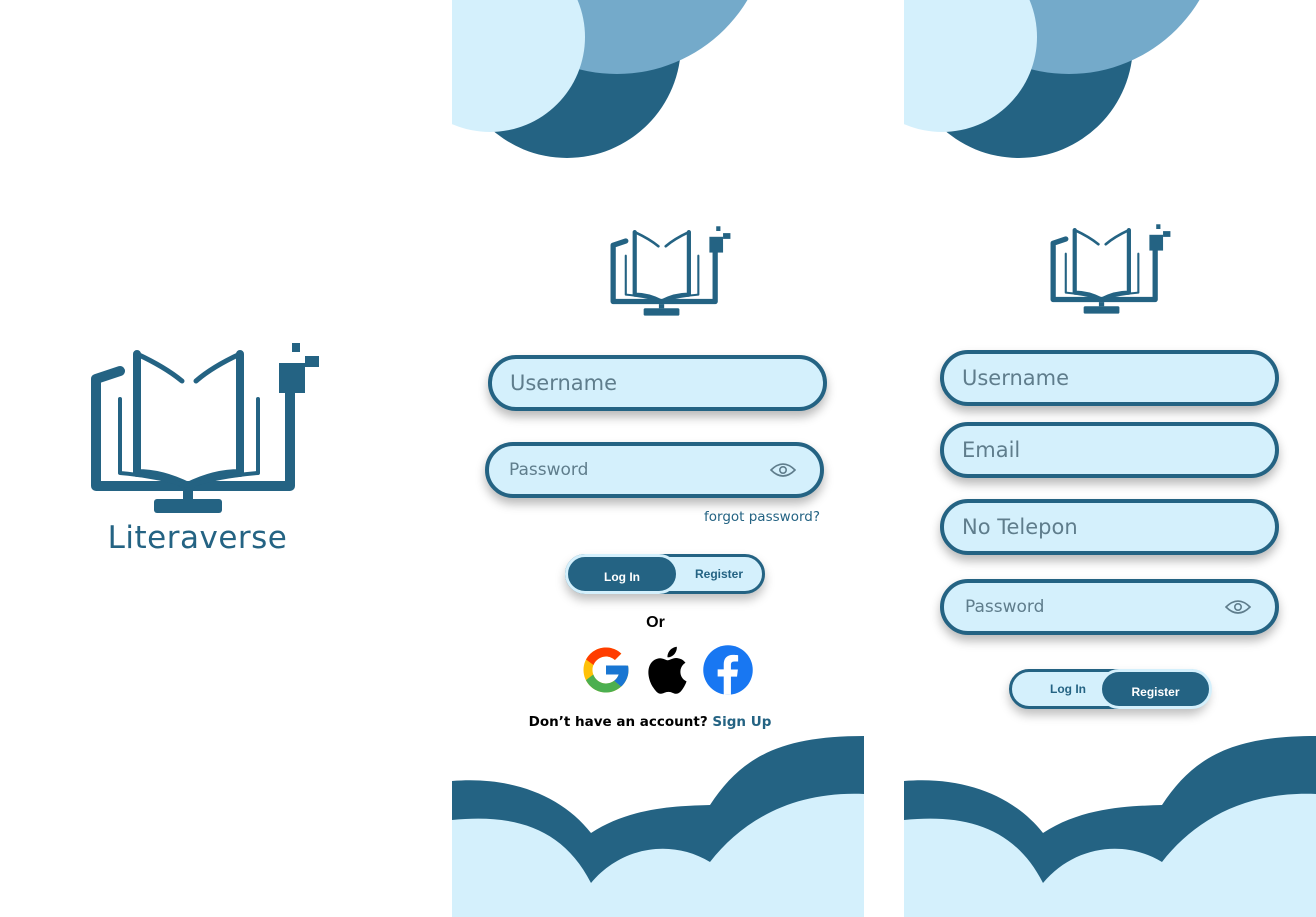 The image size is (1316, 917). What do you see at coordinates (1020, 527) in the screenshot?
I see `phone-placeholder: No Telepon` at bounding box center [1020, 527].